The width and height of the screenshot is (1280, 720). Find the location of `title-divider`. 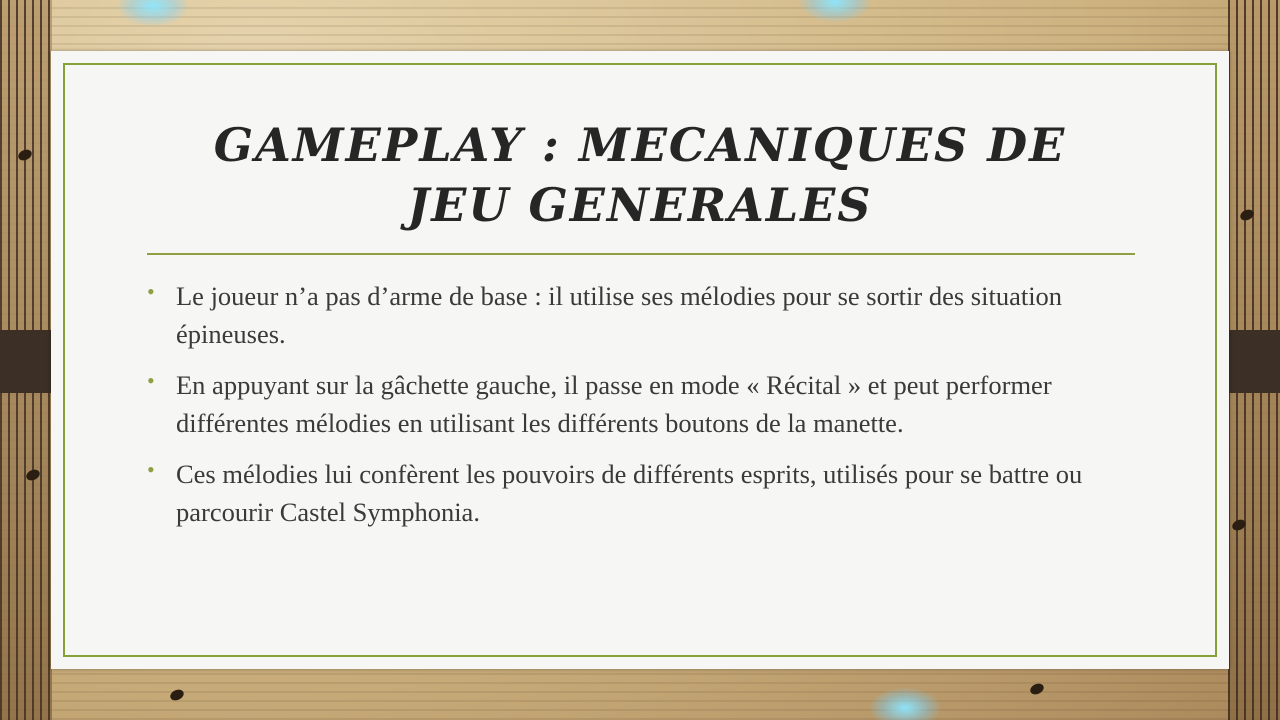

title-divider is located at coordinates (641, 254).